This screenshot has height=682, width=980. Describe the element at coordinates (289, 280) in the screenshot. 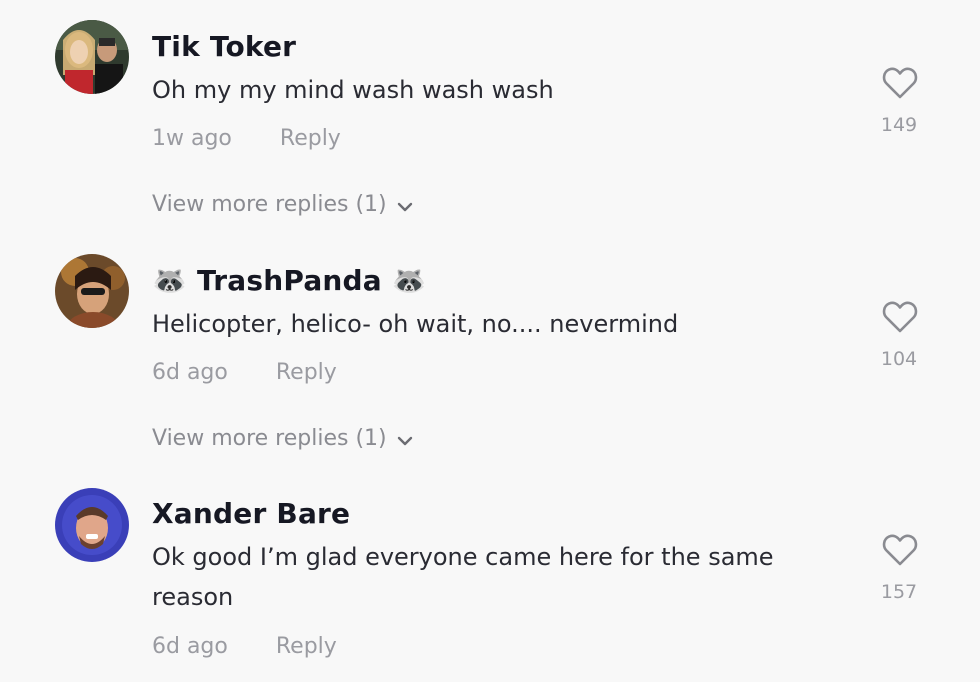

I see `comment-username: 🦝 TrashPanda 🦝` at that location.